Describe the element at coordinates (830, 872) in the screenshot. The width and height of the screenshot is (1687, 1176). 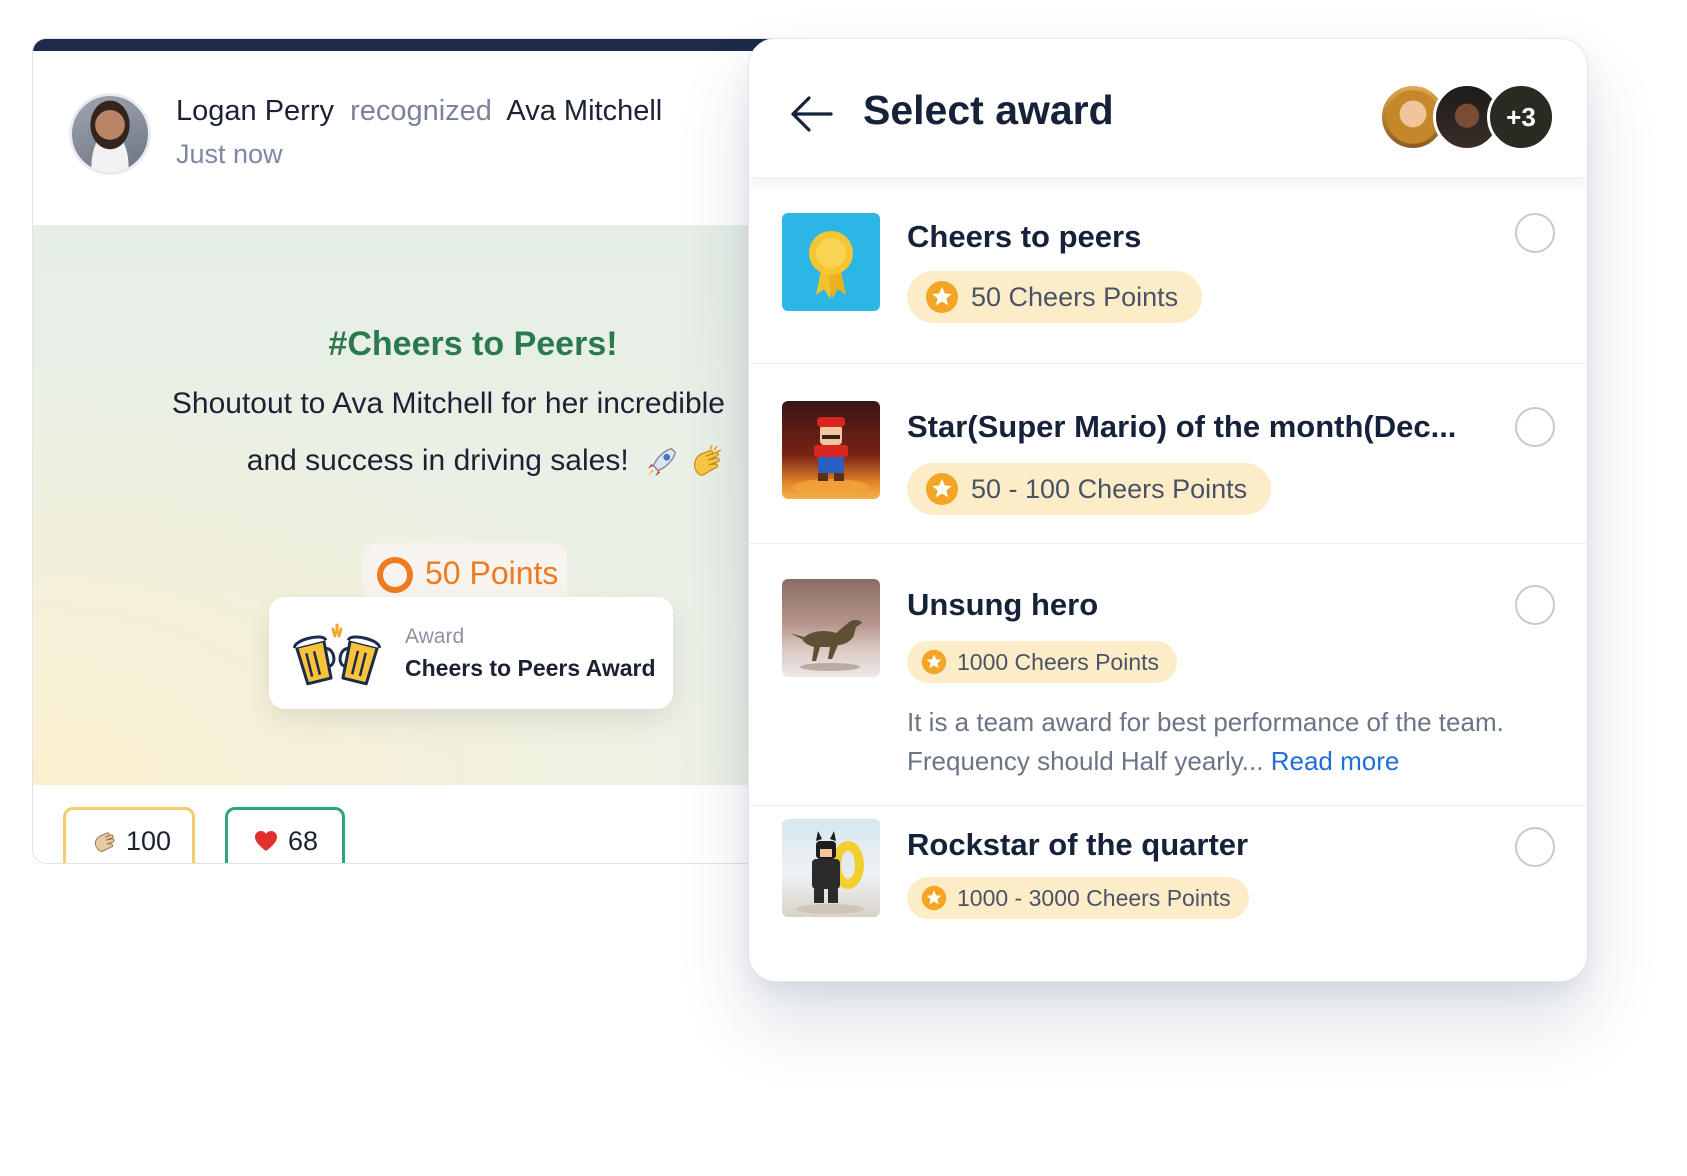
I see `batman-figure-icon` at that location.